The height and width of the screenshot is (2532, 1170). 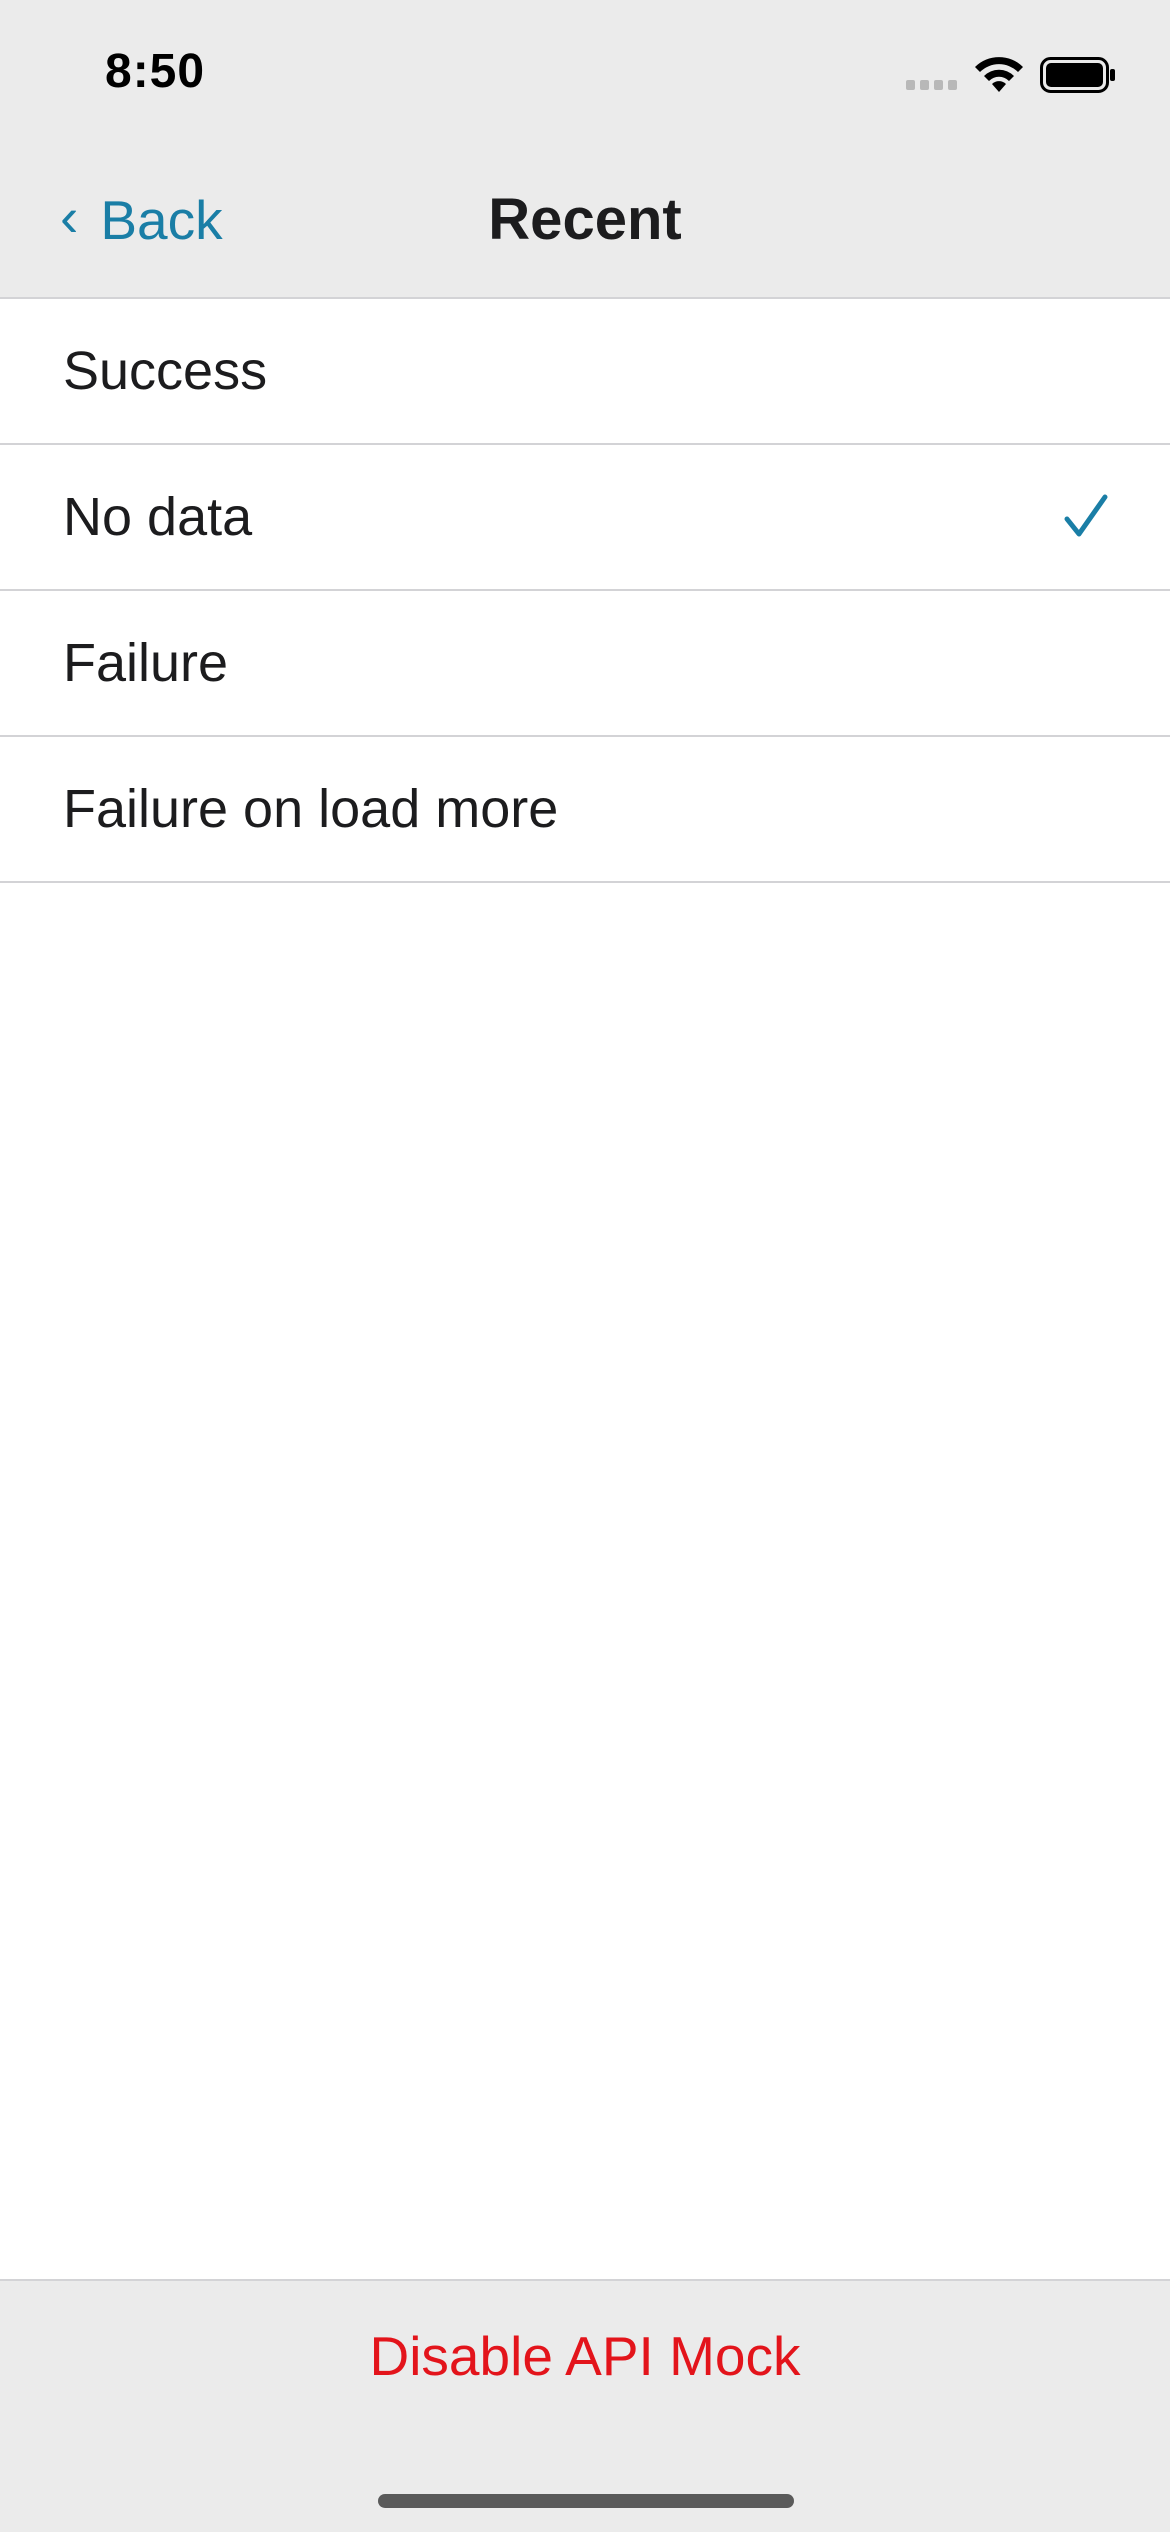 I want to click on list-item-label: Failure, so click(x=146, y=663).